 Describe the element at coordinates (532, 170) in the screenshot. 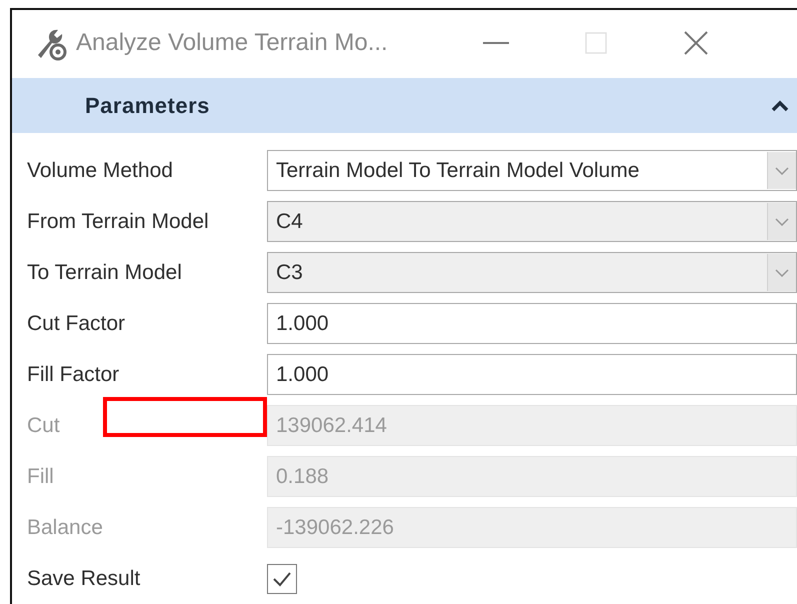

I see `dropdown: Terrain Model To Terrain Model Volume` at that location.